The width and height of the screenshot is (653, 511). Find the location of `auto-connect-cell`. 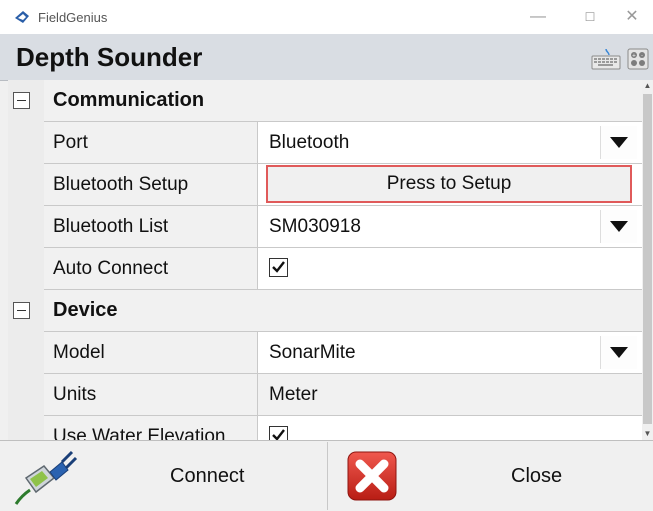

auto-connect-cell is located at coordinates (450, 268).